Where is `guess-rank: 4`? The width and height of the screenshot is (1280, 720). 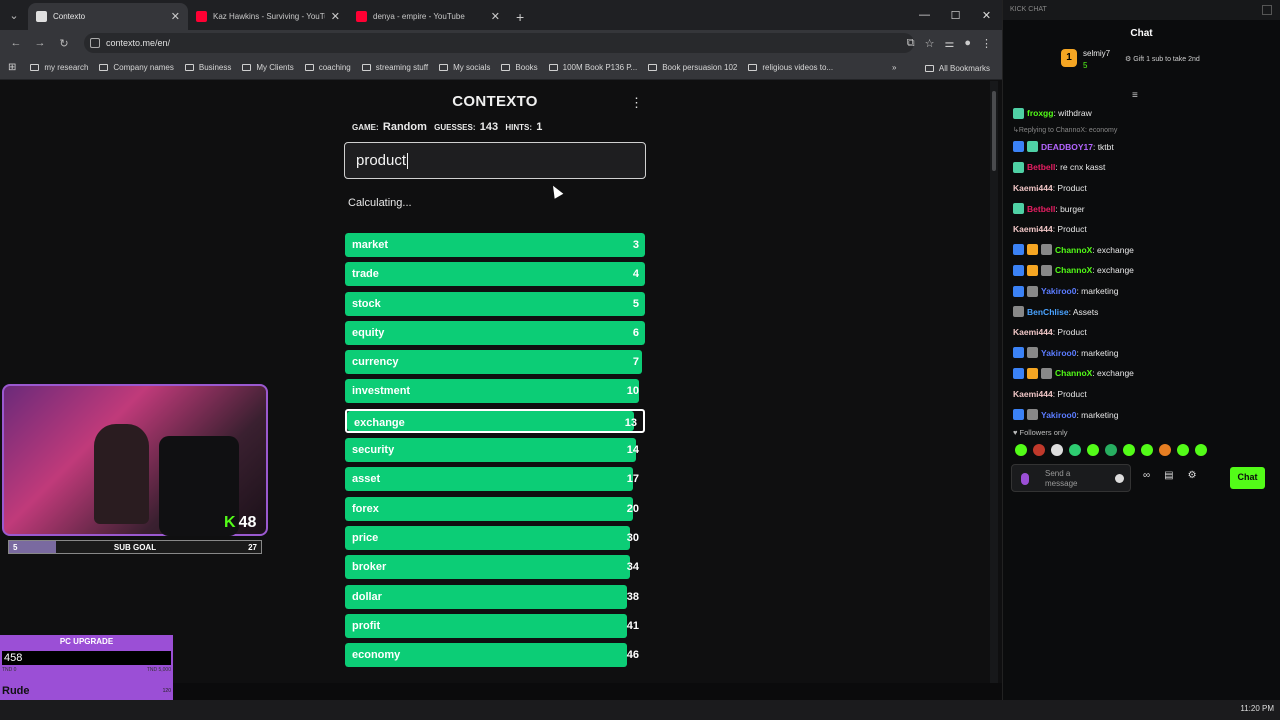 guess-rank: 4 is located at coordinates (635, 274).